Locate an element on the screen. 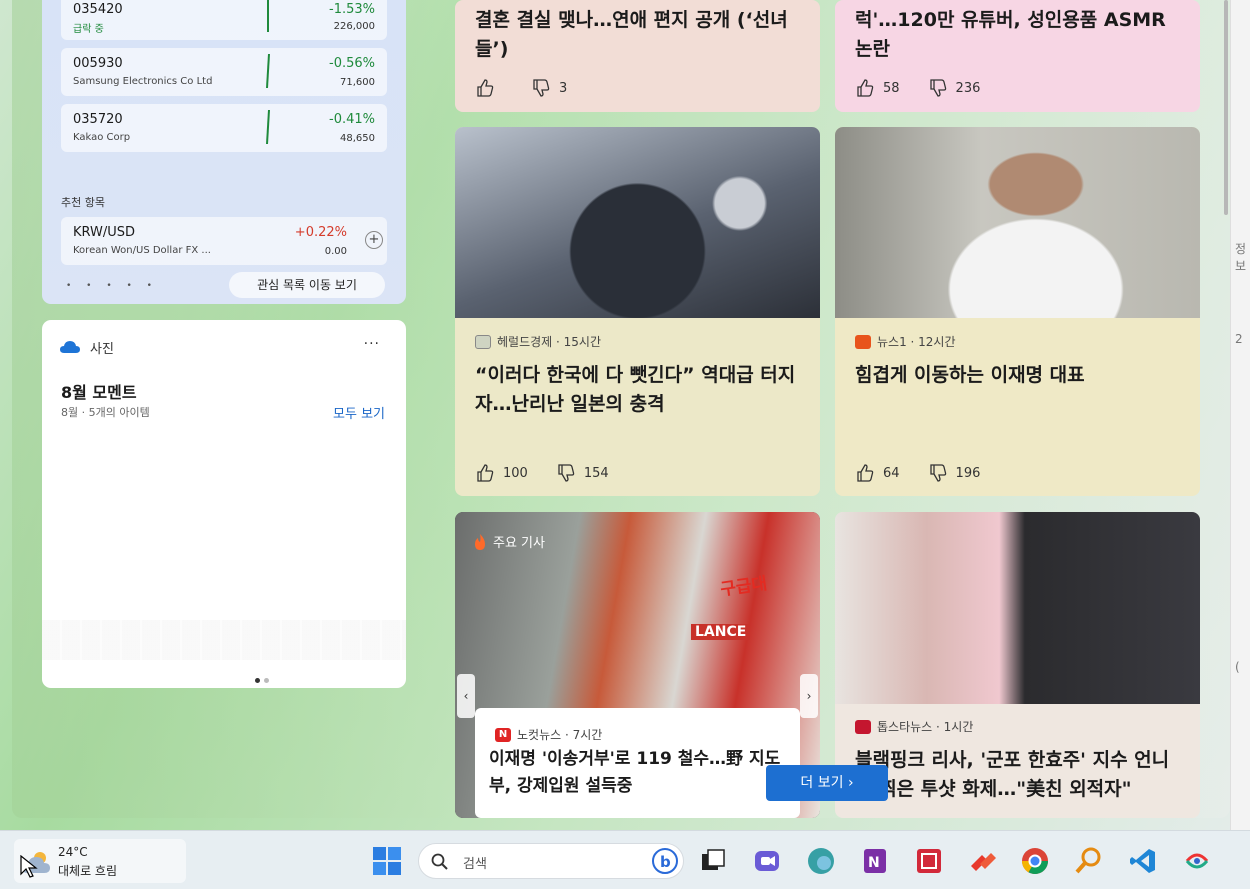  dislike-count: 154 is located at coordinates (596, 473).